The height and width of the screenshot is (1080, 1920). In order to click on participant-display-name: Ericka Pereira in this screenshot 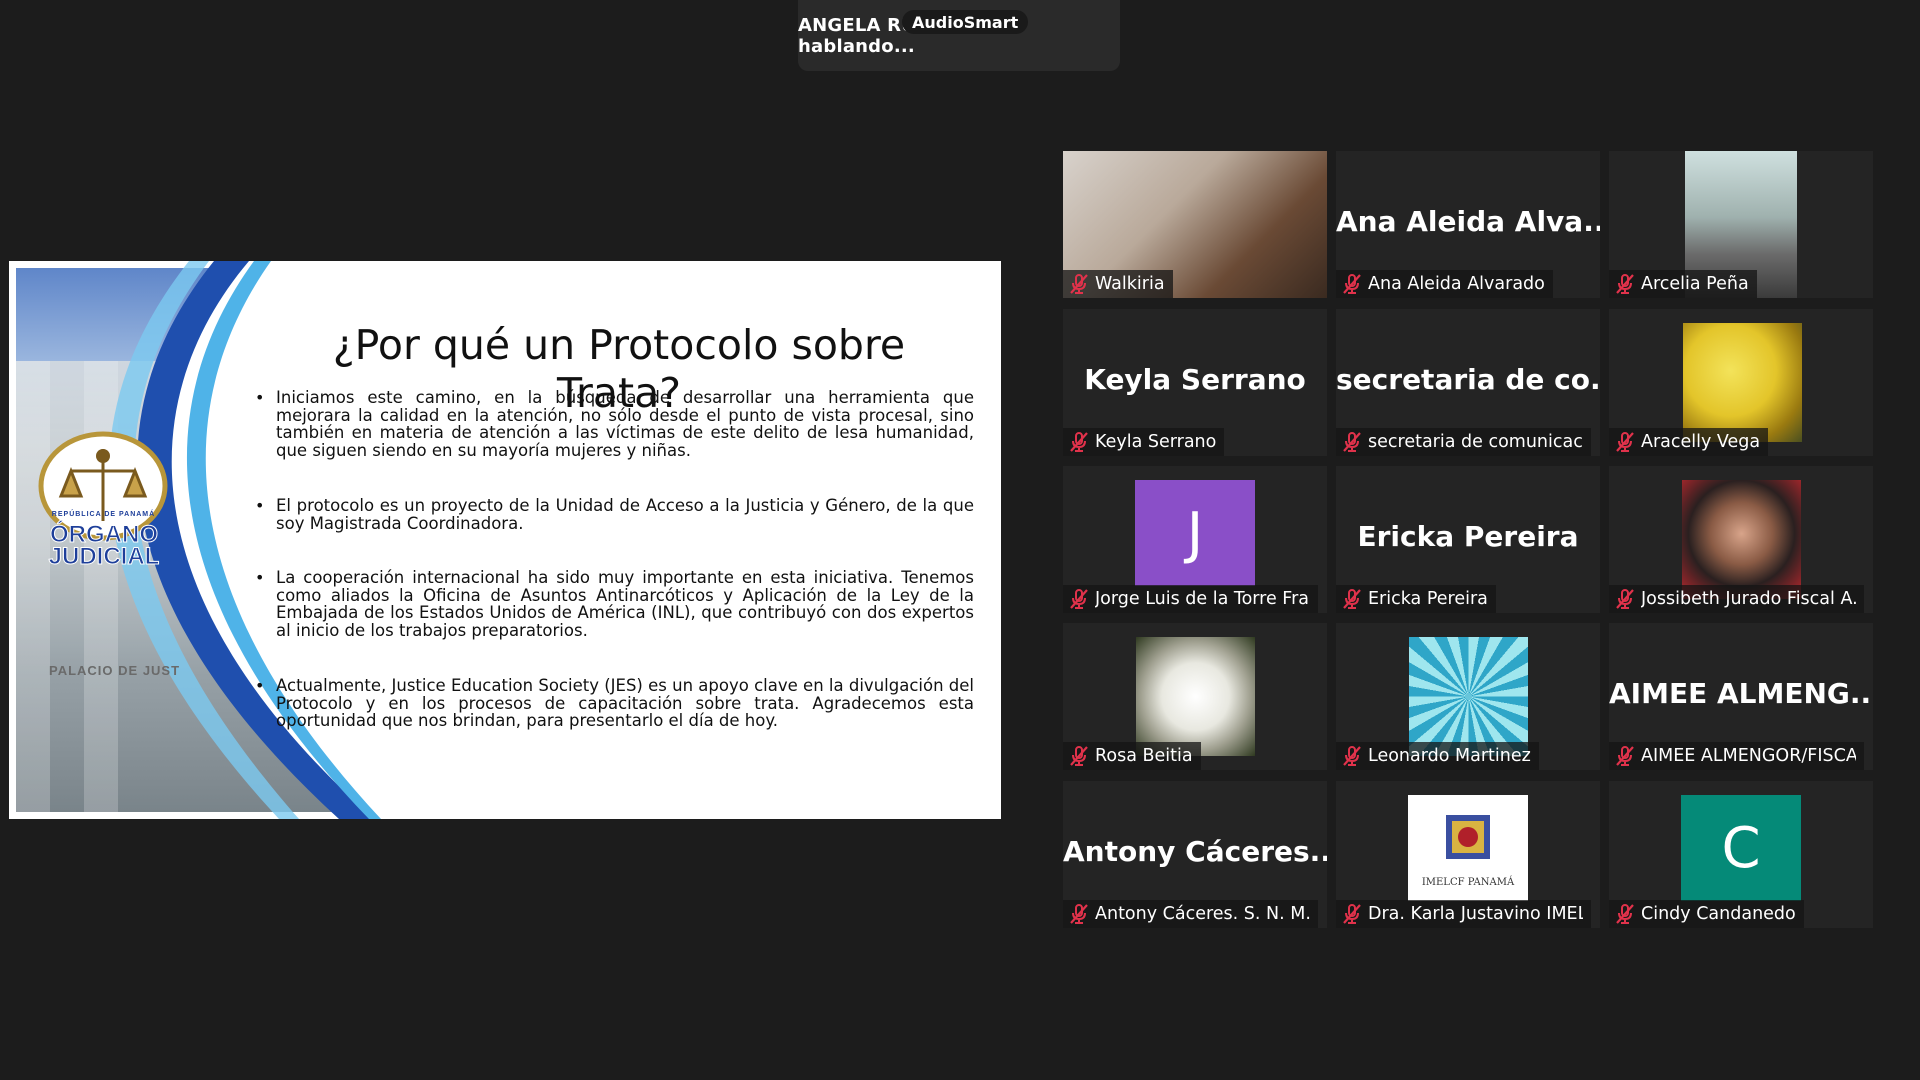, I will do `click(1468, 536)`.